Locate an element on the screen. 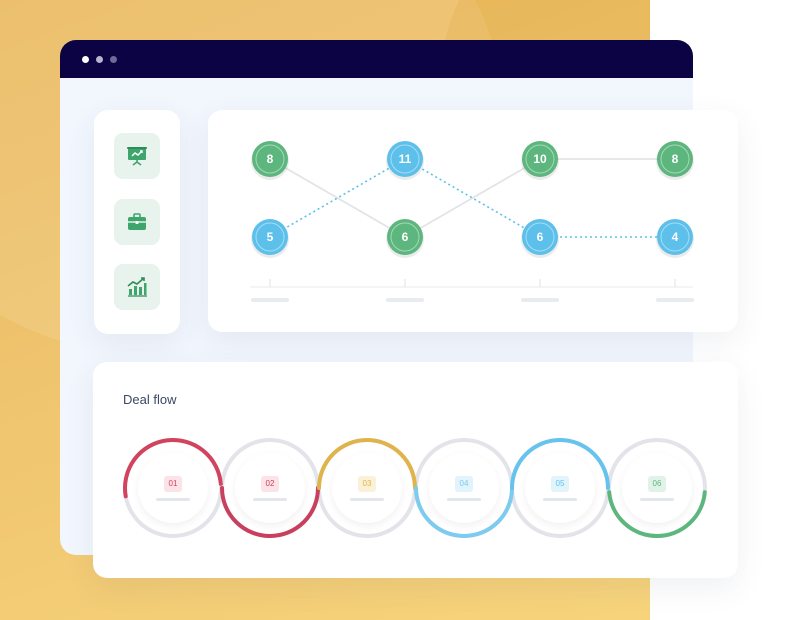  sidebar is located at coordinates (137, 222).